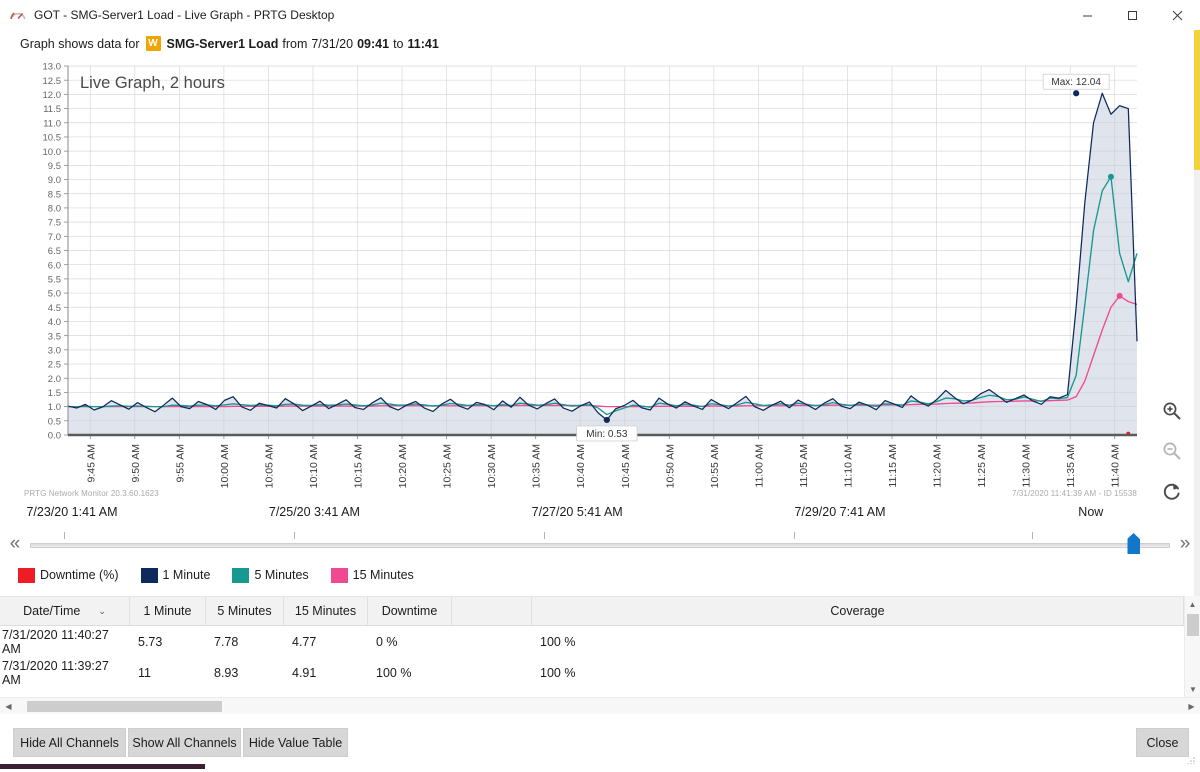 The width and height of the screenshot is (1200, 772). Describe the element at coordinates (102, 611) in the screenshot. I see `chevron-down-icon: ⌄` at that location.